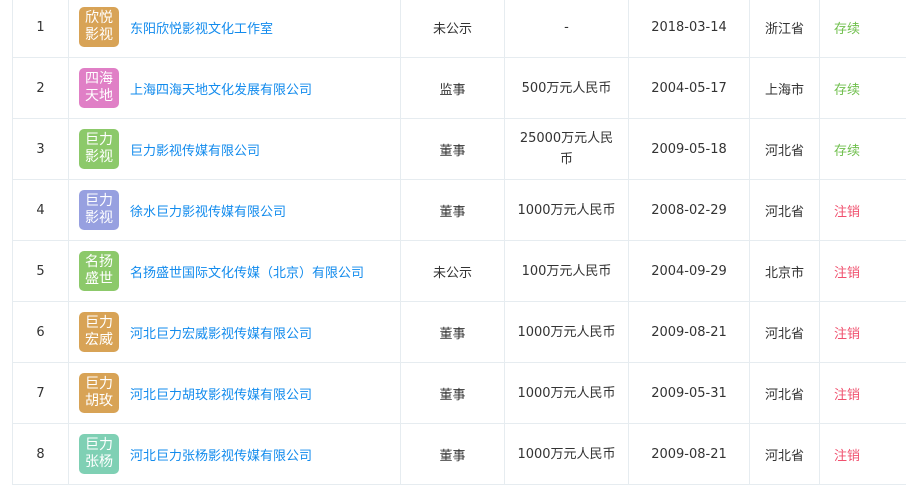  I want to click on company-cell: 四海天地 上海四海天地文化发展有限公司, so click(234, 88).